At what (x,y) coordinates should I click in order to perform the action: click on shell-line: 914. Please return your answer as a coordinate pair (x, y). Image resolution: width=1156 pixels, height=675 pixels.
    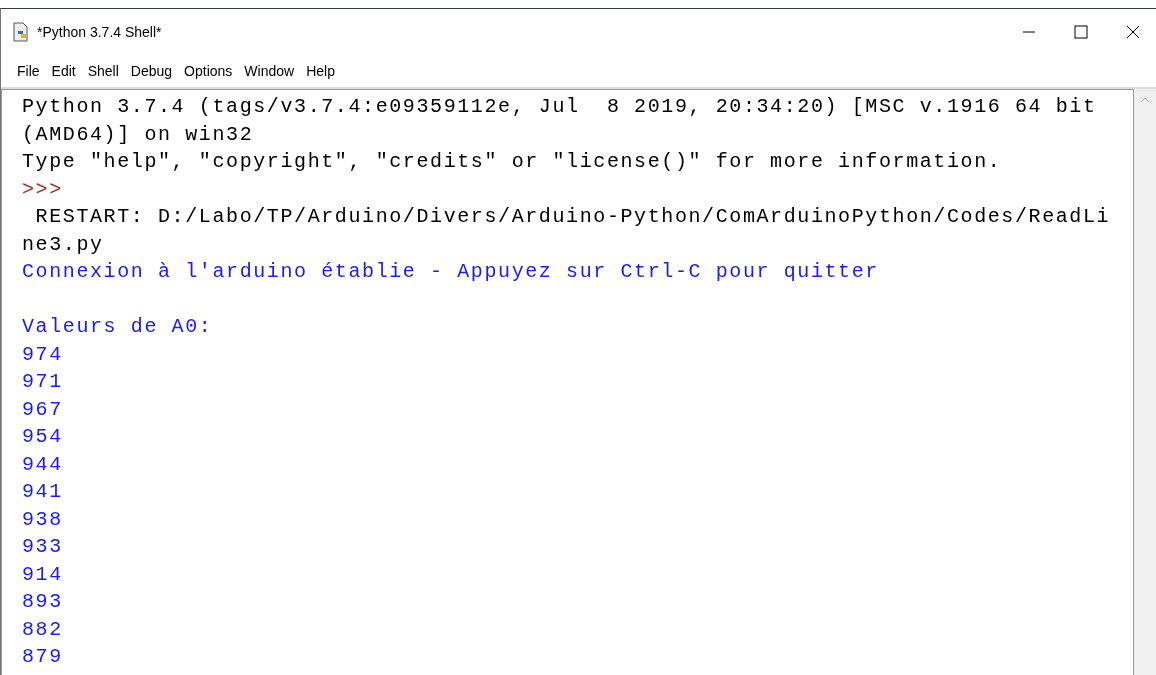
    Looking at the image, I should click on (42, 574).